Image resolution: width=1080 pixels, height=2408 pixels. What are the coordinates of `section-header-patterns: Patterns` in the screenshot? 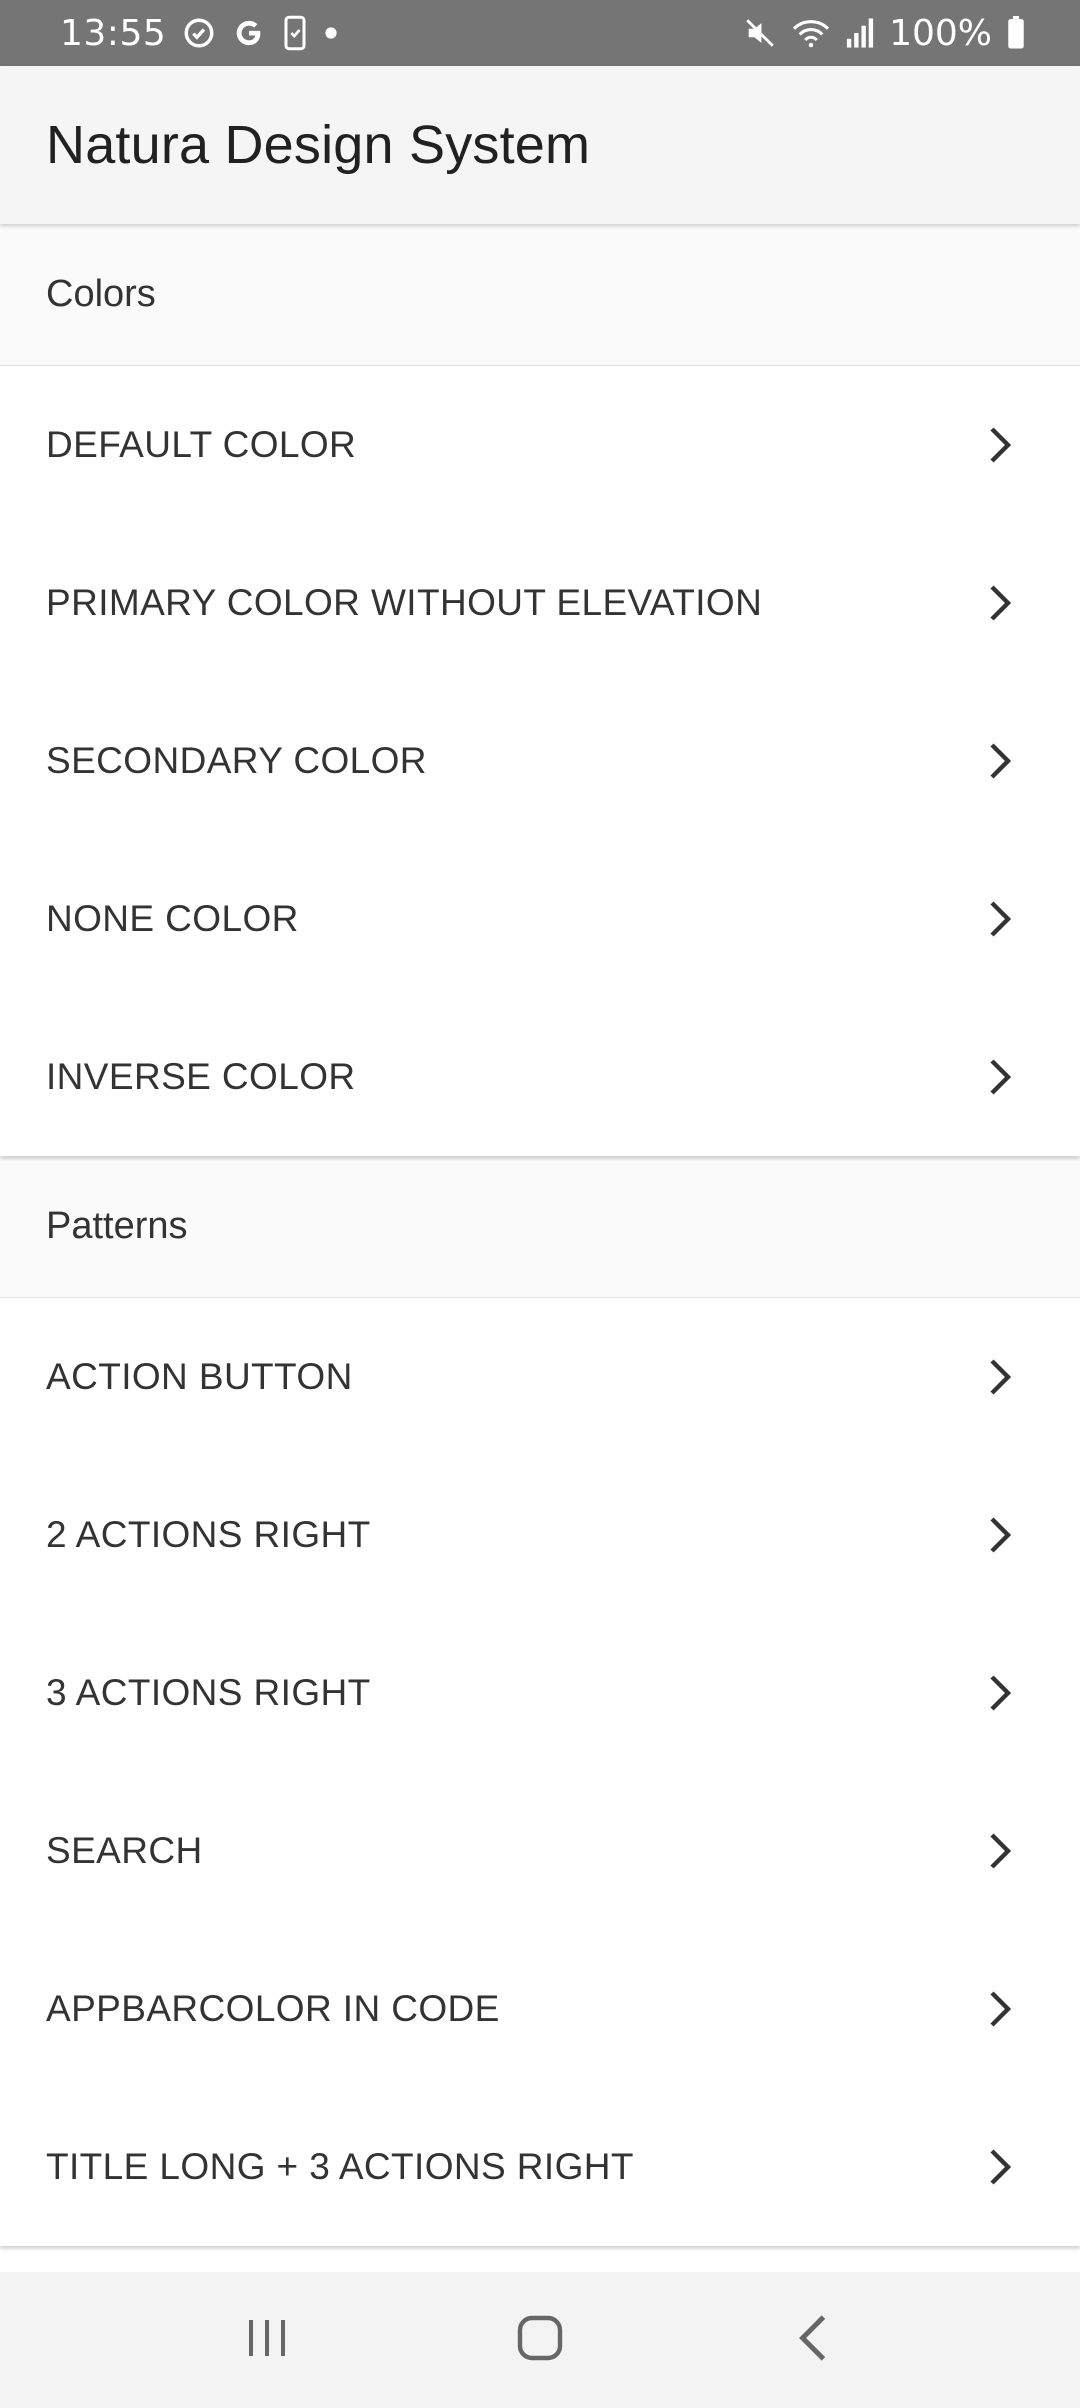 It's located at (540, 1227).